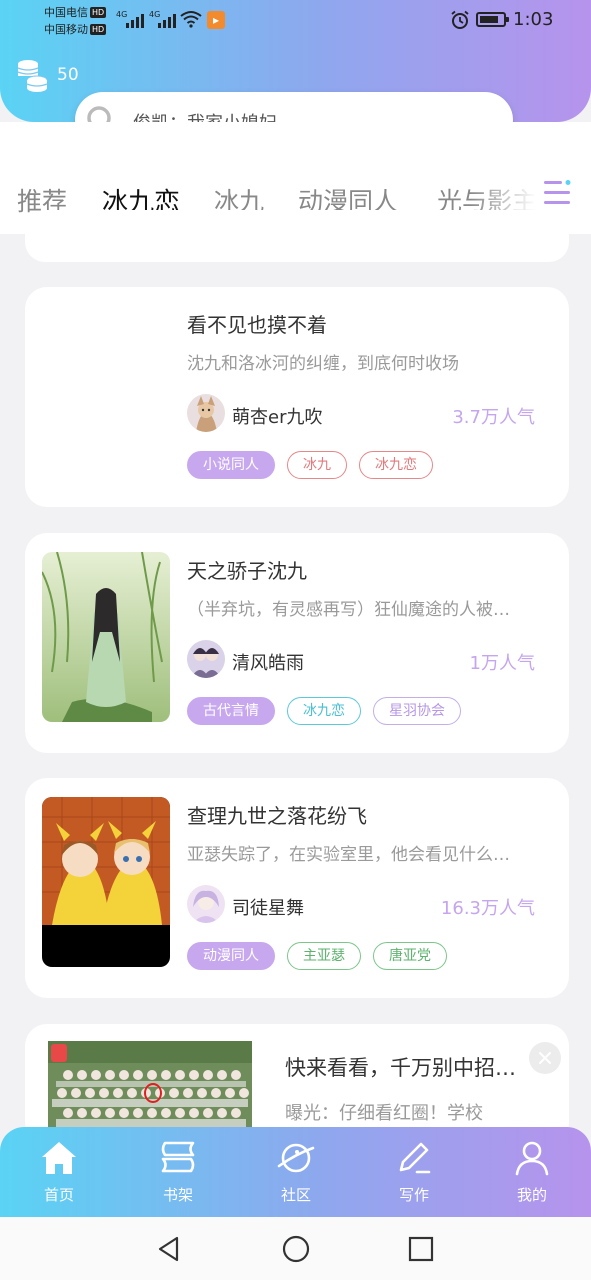  What do you see at coordinates (268, 663) in the screenshot?
I see `author-name: 清风皓雨` at bounding box center [268, 663].